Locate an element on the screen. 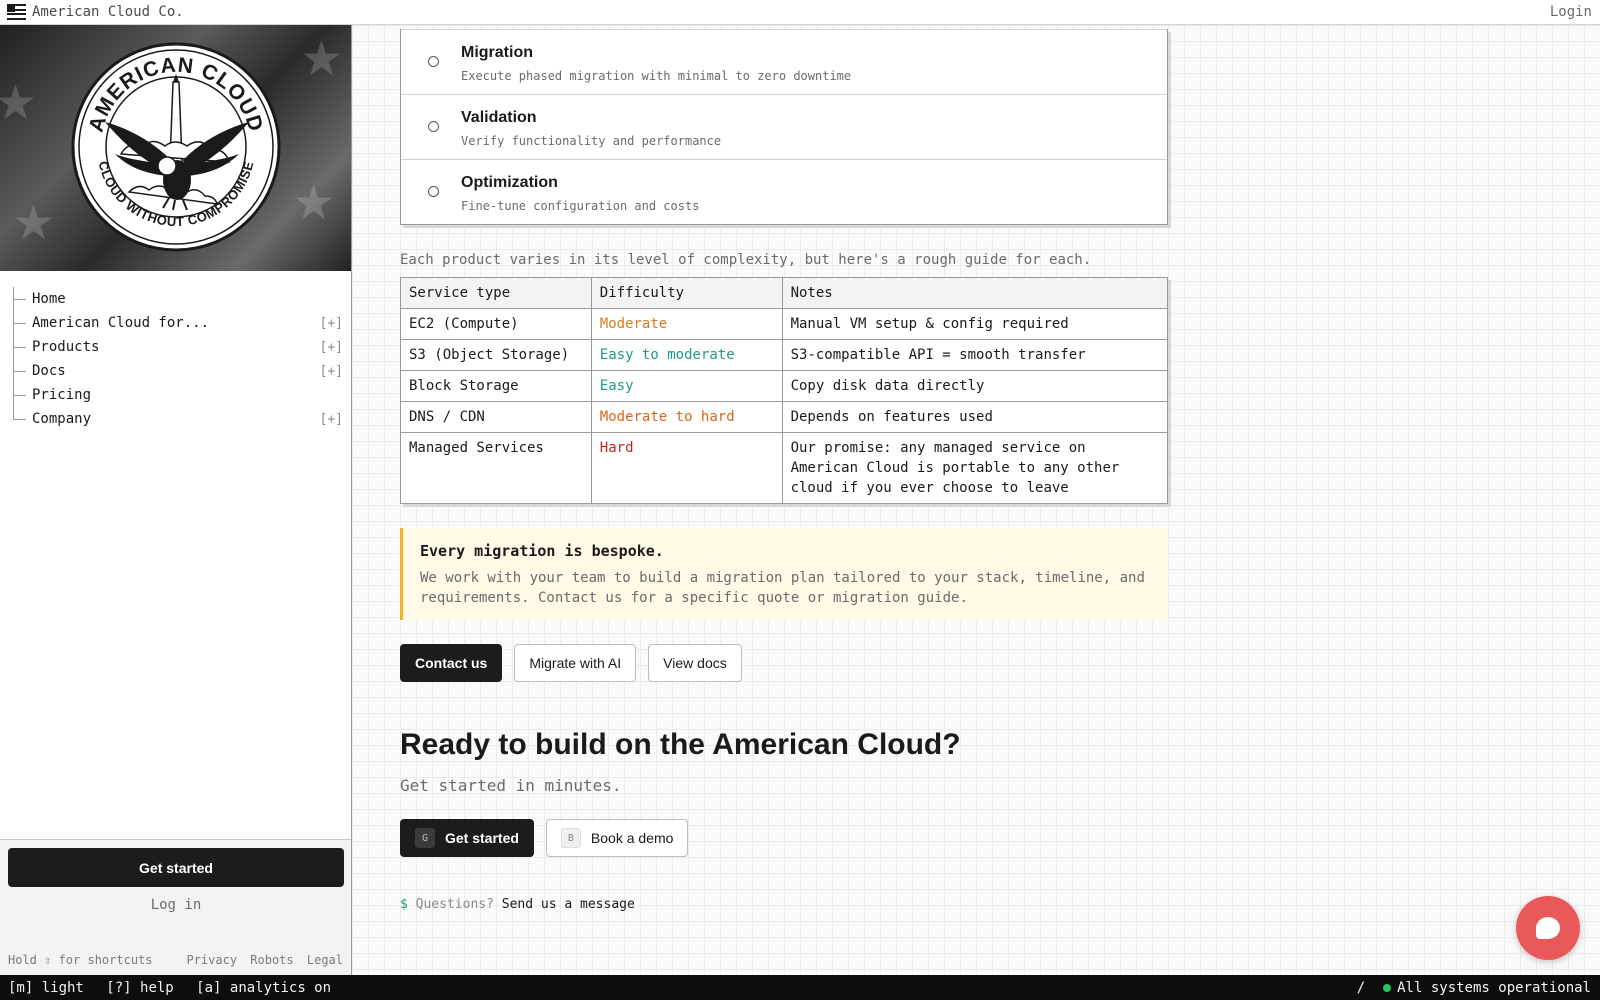  difficulty-cell: Easy is located at coordinates (686, 386).